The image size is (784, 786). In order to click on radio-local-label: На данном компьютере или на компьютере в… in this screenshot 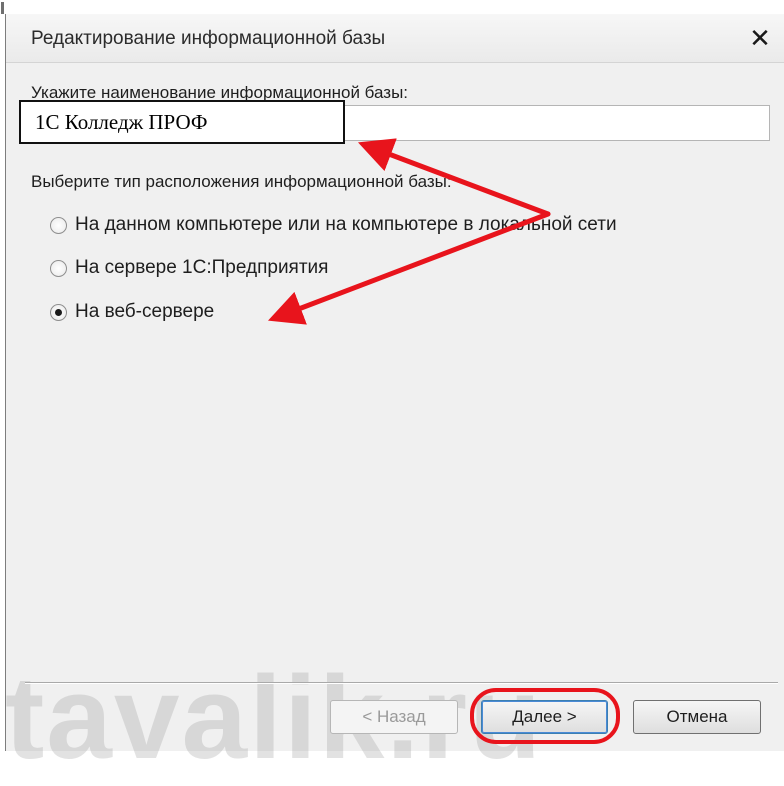, I will do `click(346, 224)`.